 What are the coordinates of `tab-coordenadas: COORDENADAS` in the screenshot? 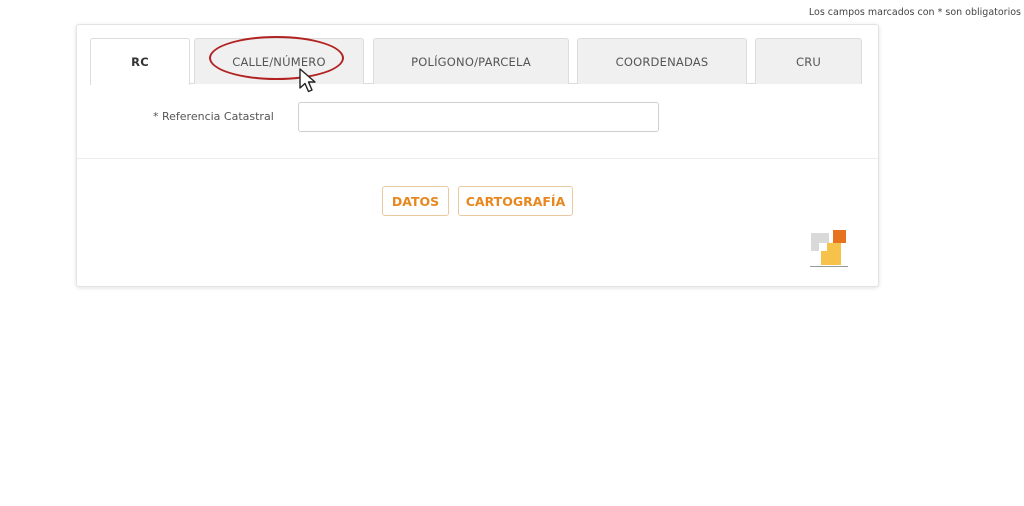 It's located at (662, 61).